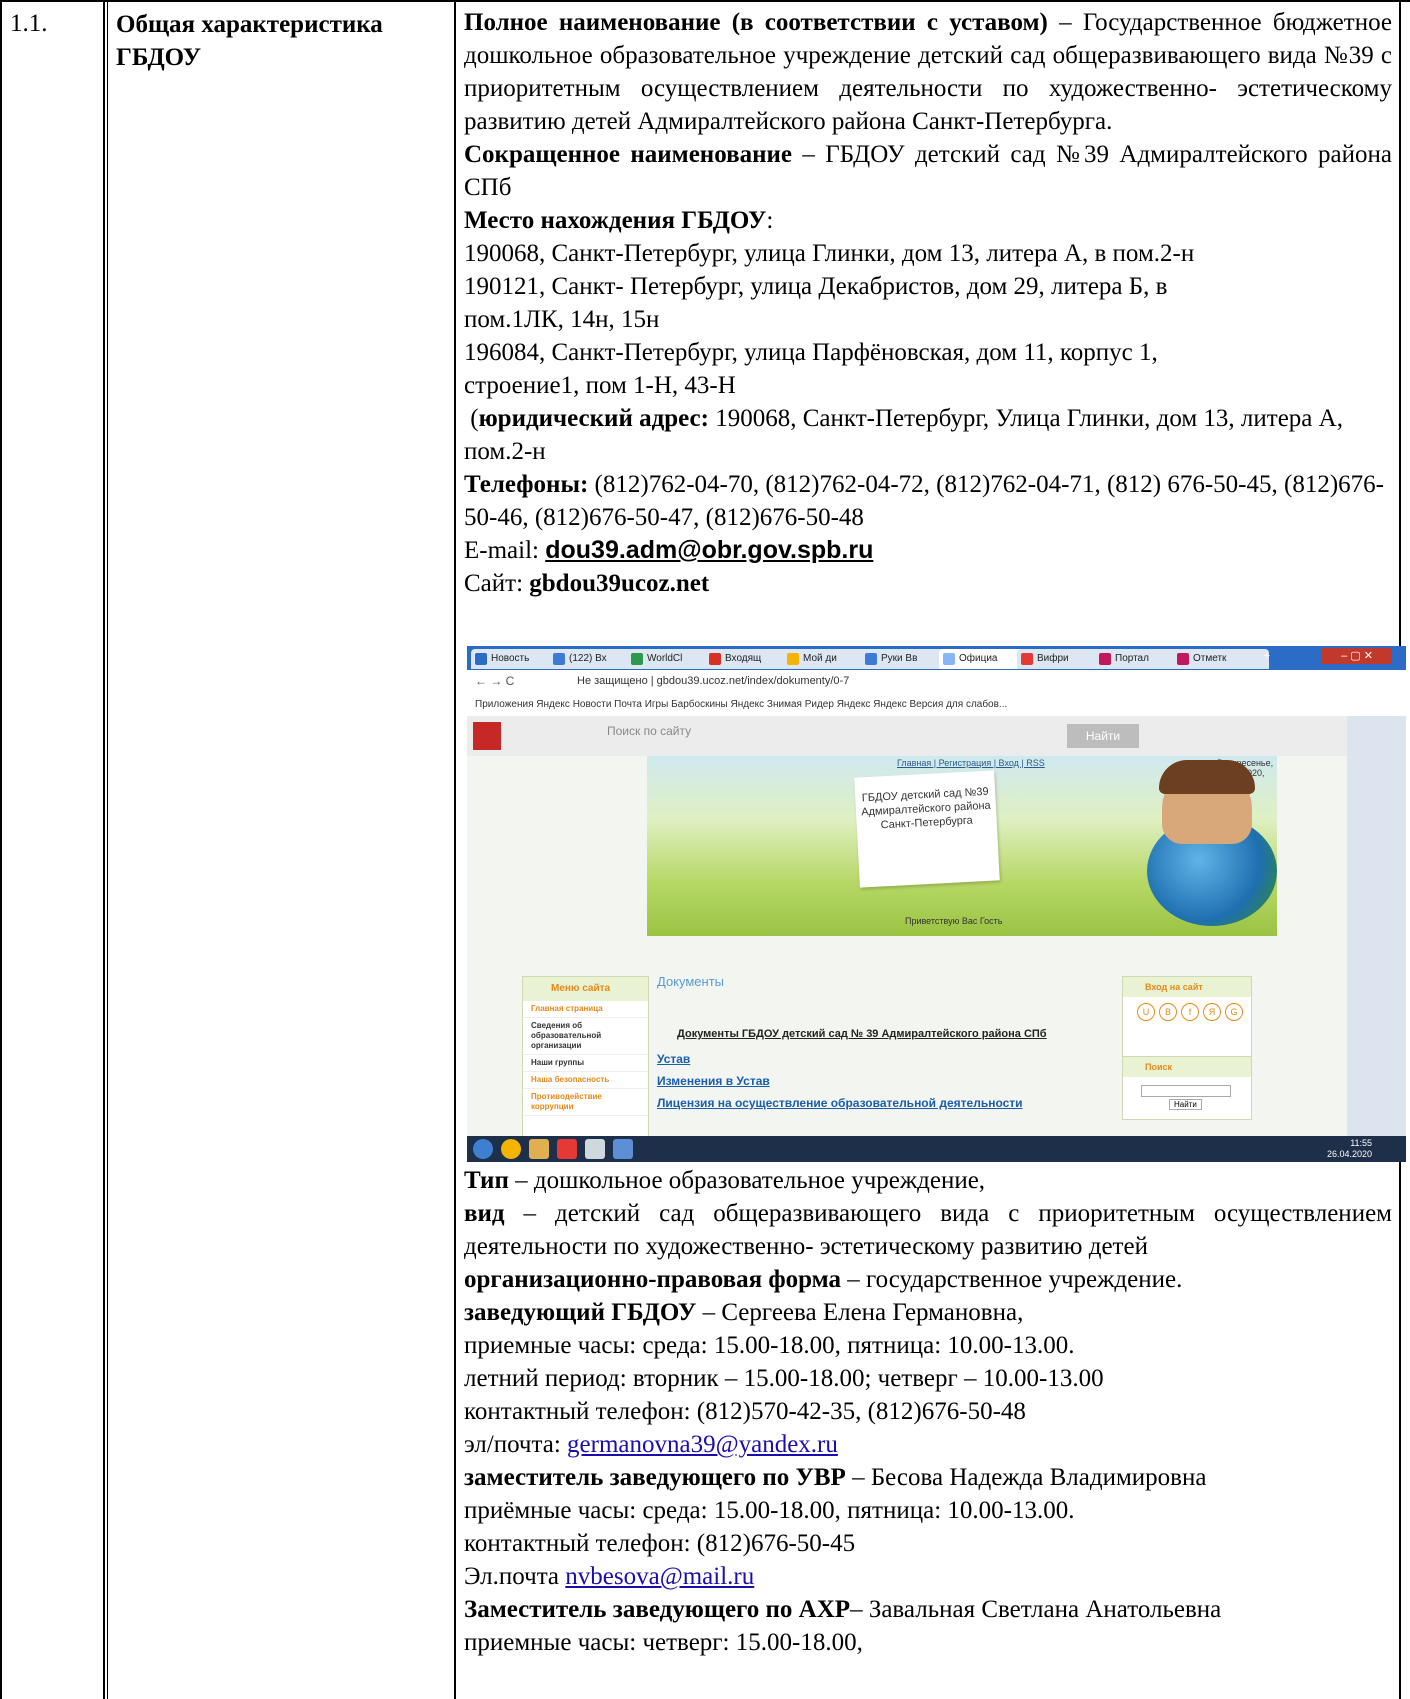 The width and height of the screenshot is (1410, 1699). I want to click on new-tab-icon: +, so click(1267, 656).